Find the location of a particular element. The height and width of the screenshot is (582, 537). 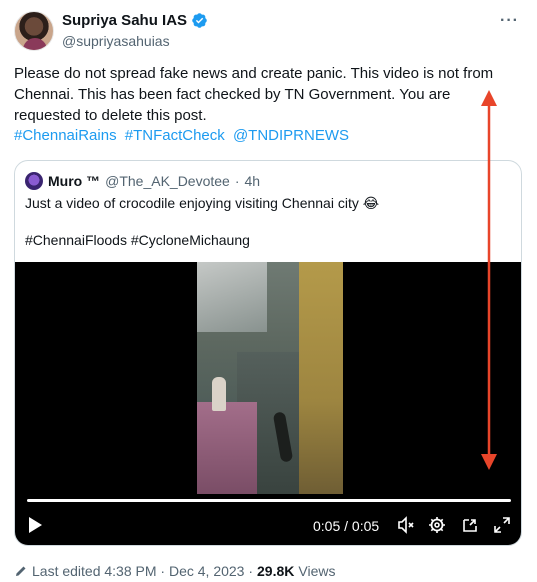

mention-link: @TNDIPRNEWS is located at coordinates (291, 135).